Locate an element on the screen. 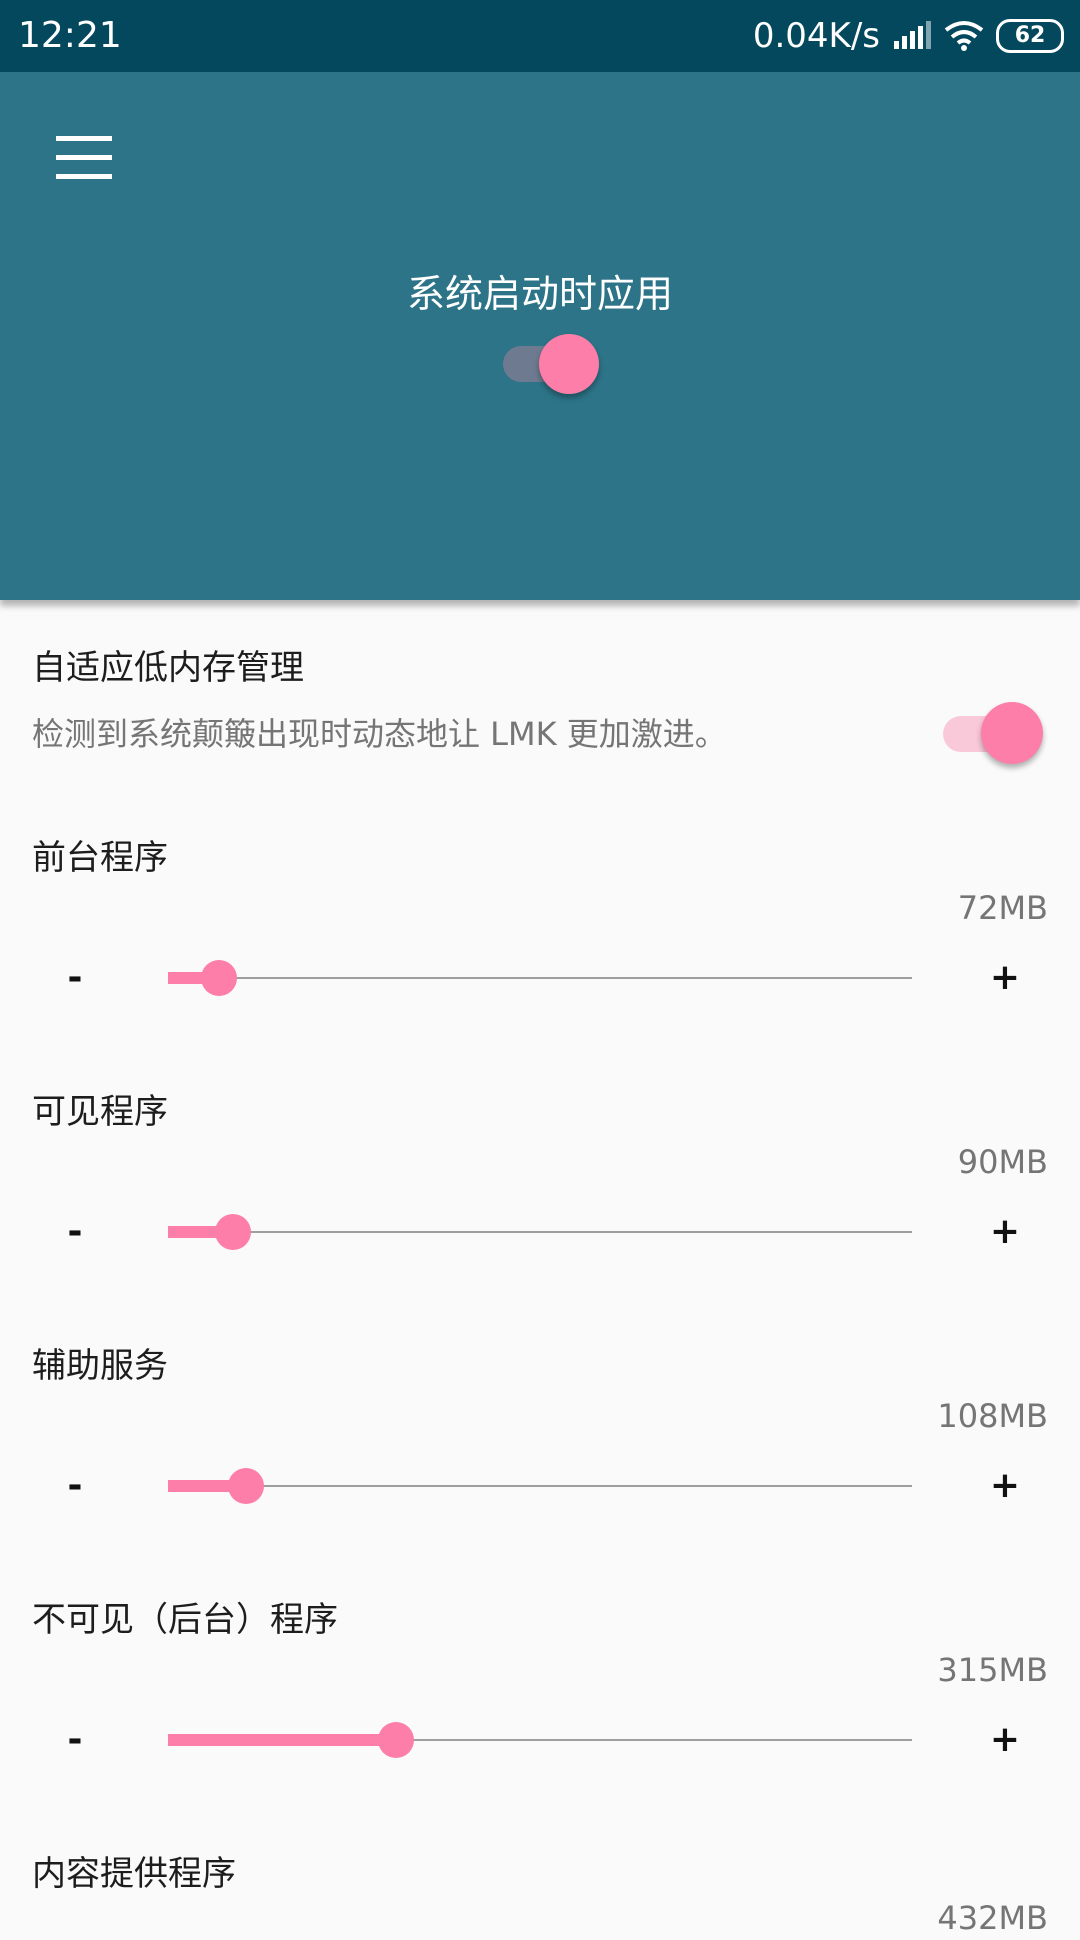 This screenshot has width=1080, height=1940. content-provider-value: 432MB is located at coordinates (992, 1918).